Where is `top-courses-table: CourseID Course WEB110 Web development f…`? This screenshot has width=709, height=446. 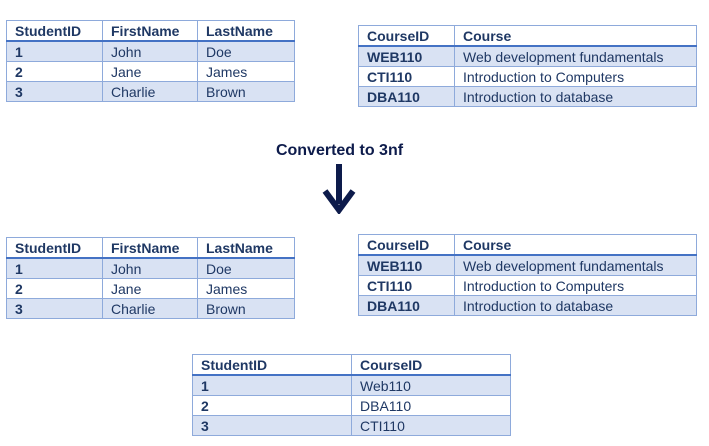 top-courses-table: CourseID Course WEB110 Web development f… is located at coordinates (527, 66).